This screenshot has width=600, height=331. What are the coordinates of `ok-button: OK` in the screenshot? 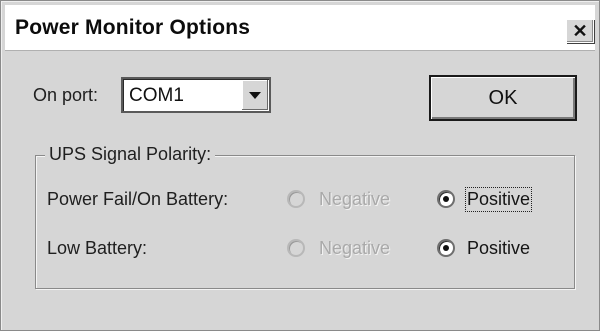 It's located at (503, 98).